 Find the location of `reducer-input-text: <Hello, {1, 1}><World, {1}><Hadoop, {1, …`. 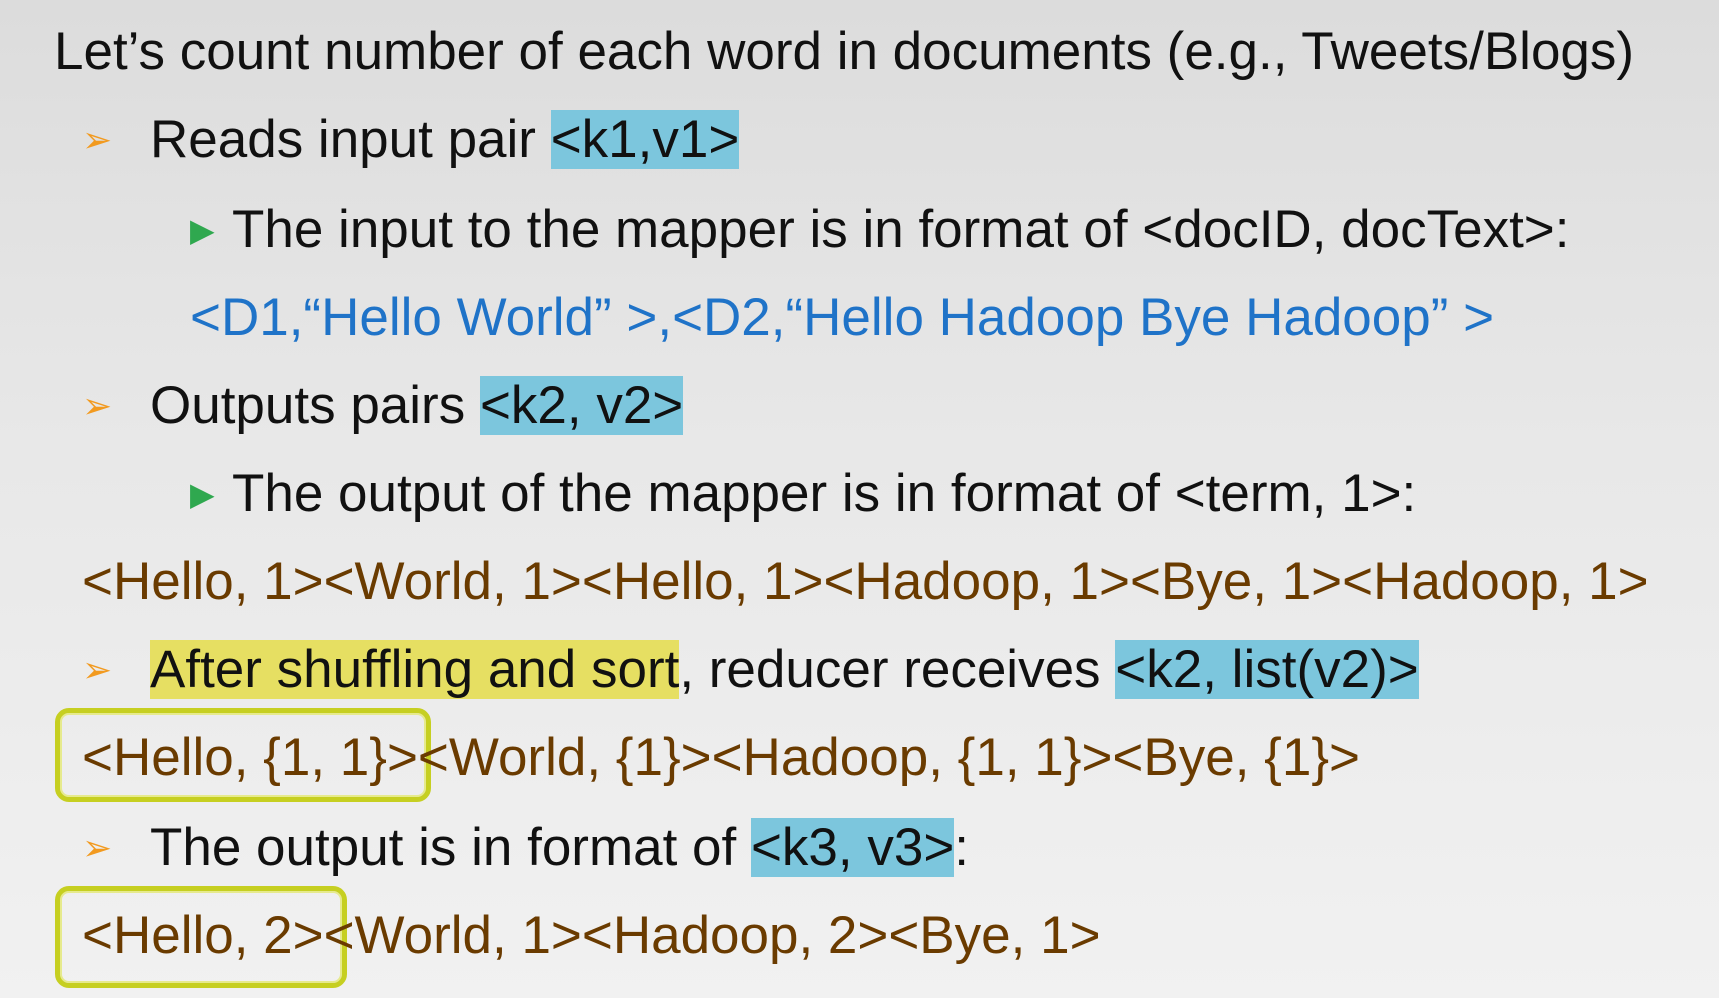

reducer-input-text: <Hello, {1, 1}><World, {1}><Hadoop, {1, … is located at coordinates (721, 757).